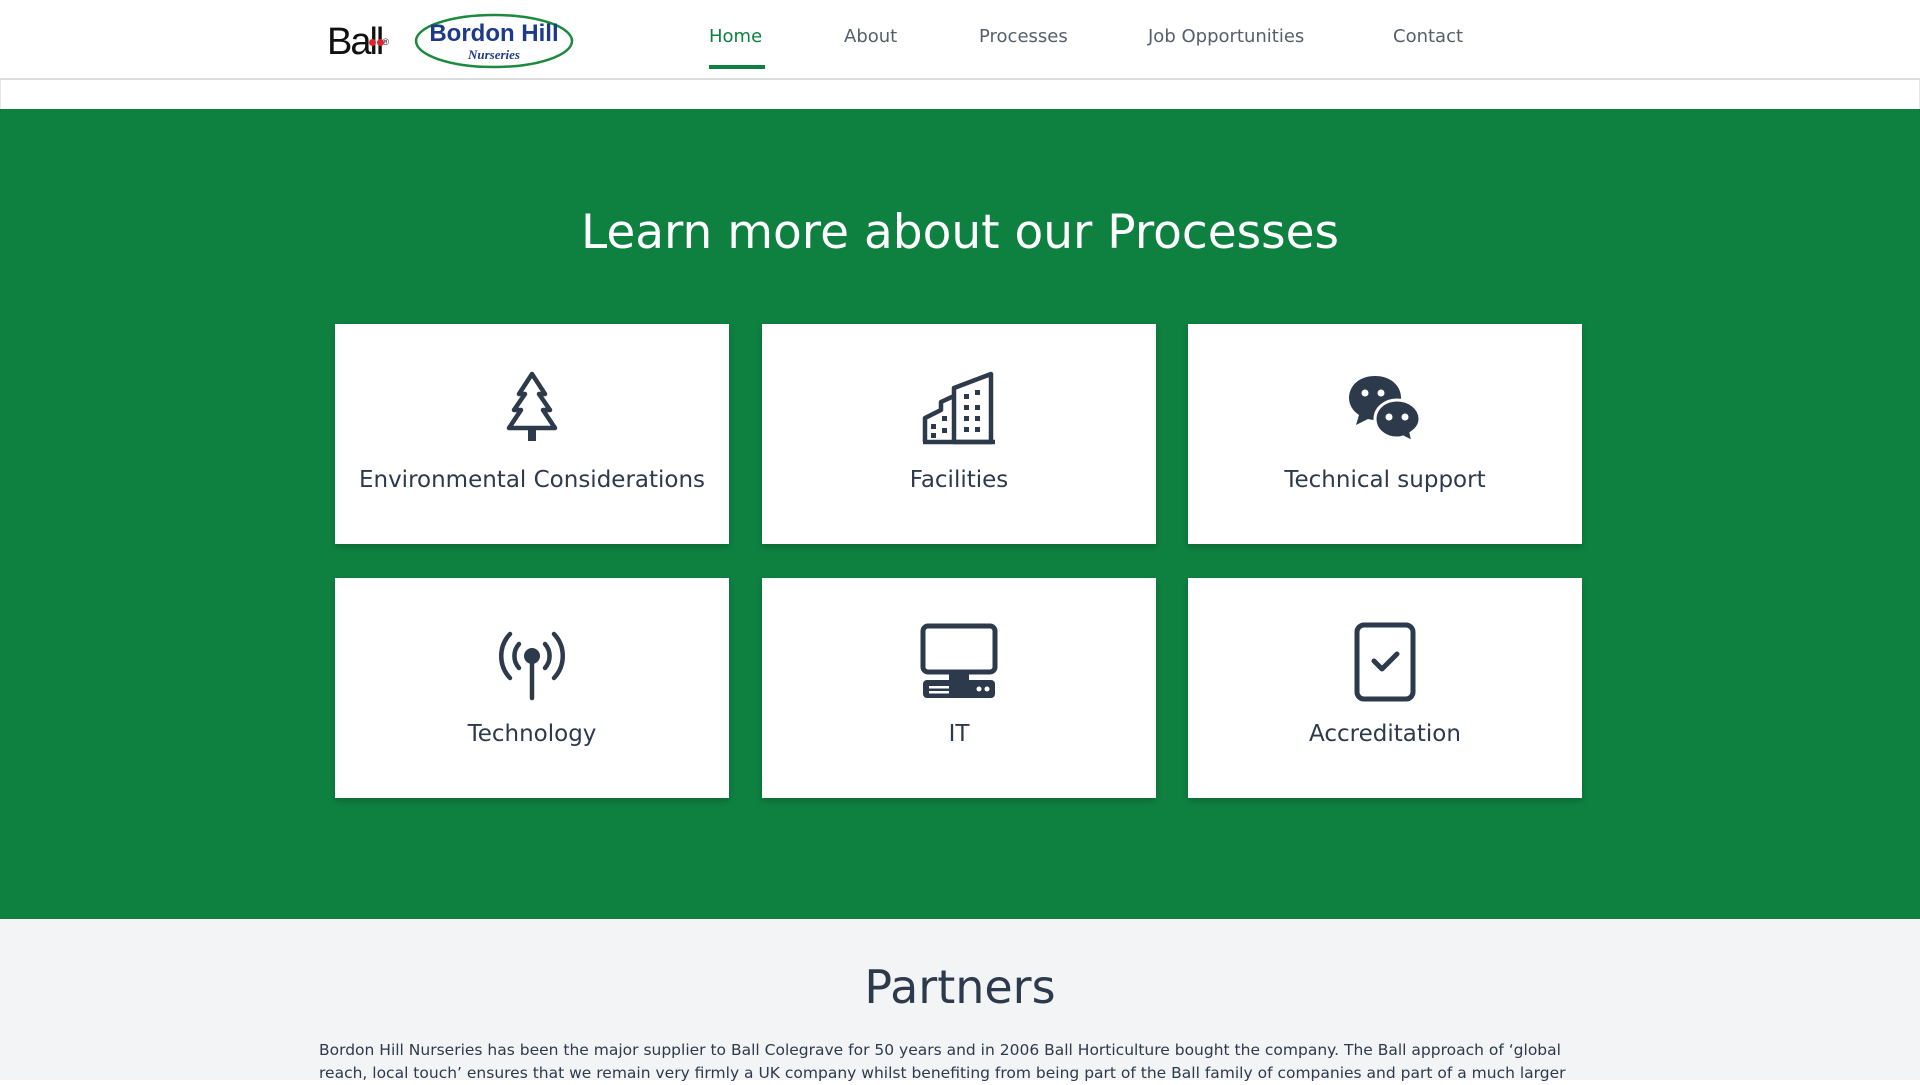 Image resolution: width=1920 pixels, height=1085 pixels. What do you see at coordinates (377, 34) in the screenshot?
I see `ball-logo-dots` at bounding box center [377, 34].